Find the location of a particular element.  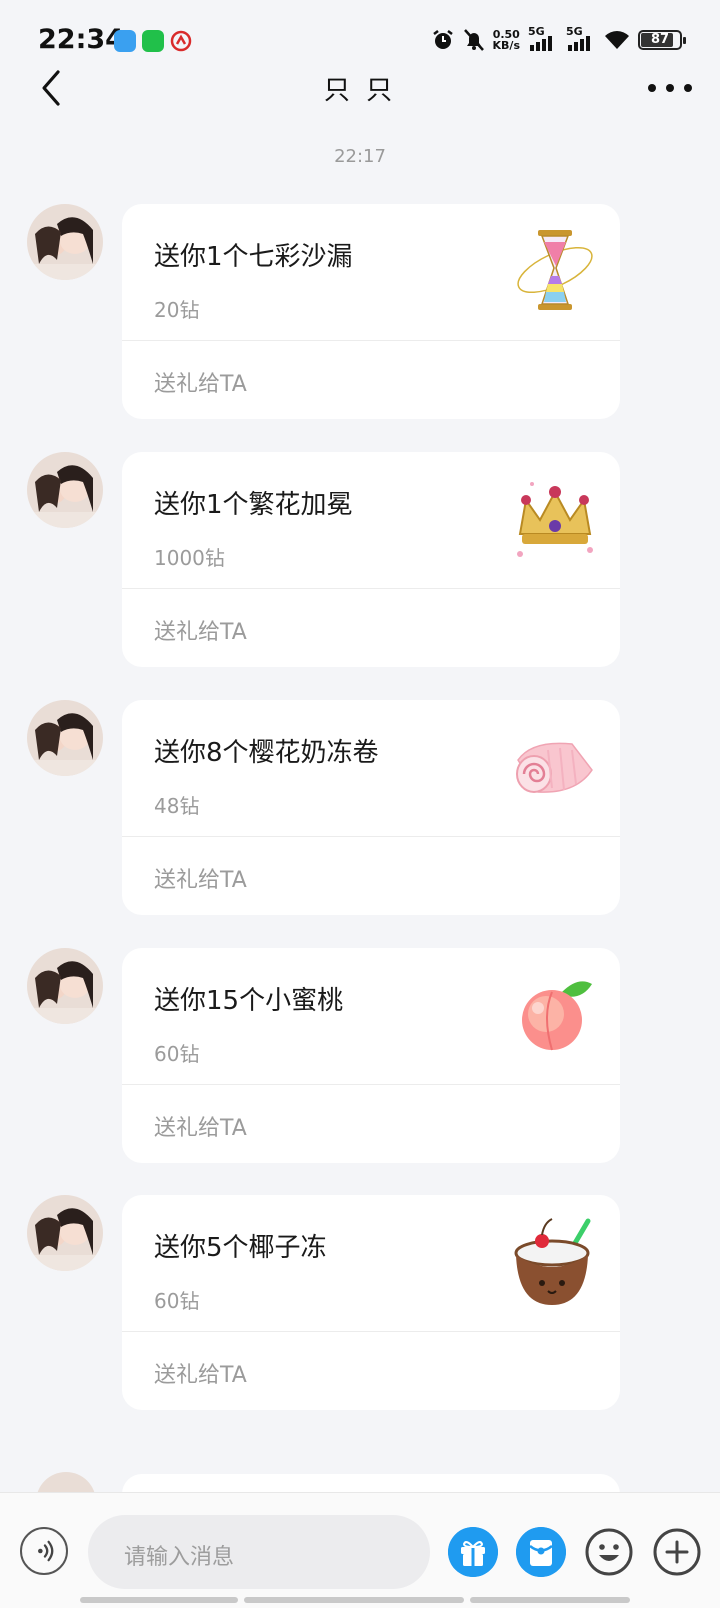

red-packet-icon is located at coordinates (541, 1552).